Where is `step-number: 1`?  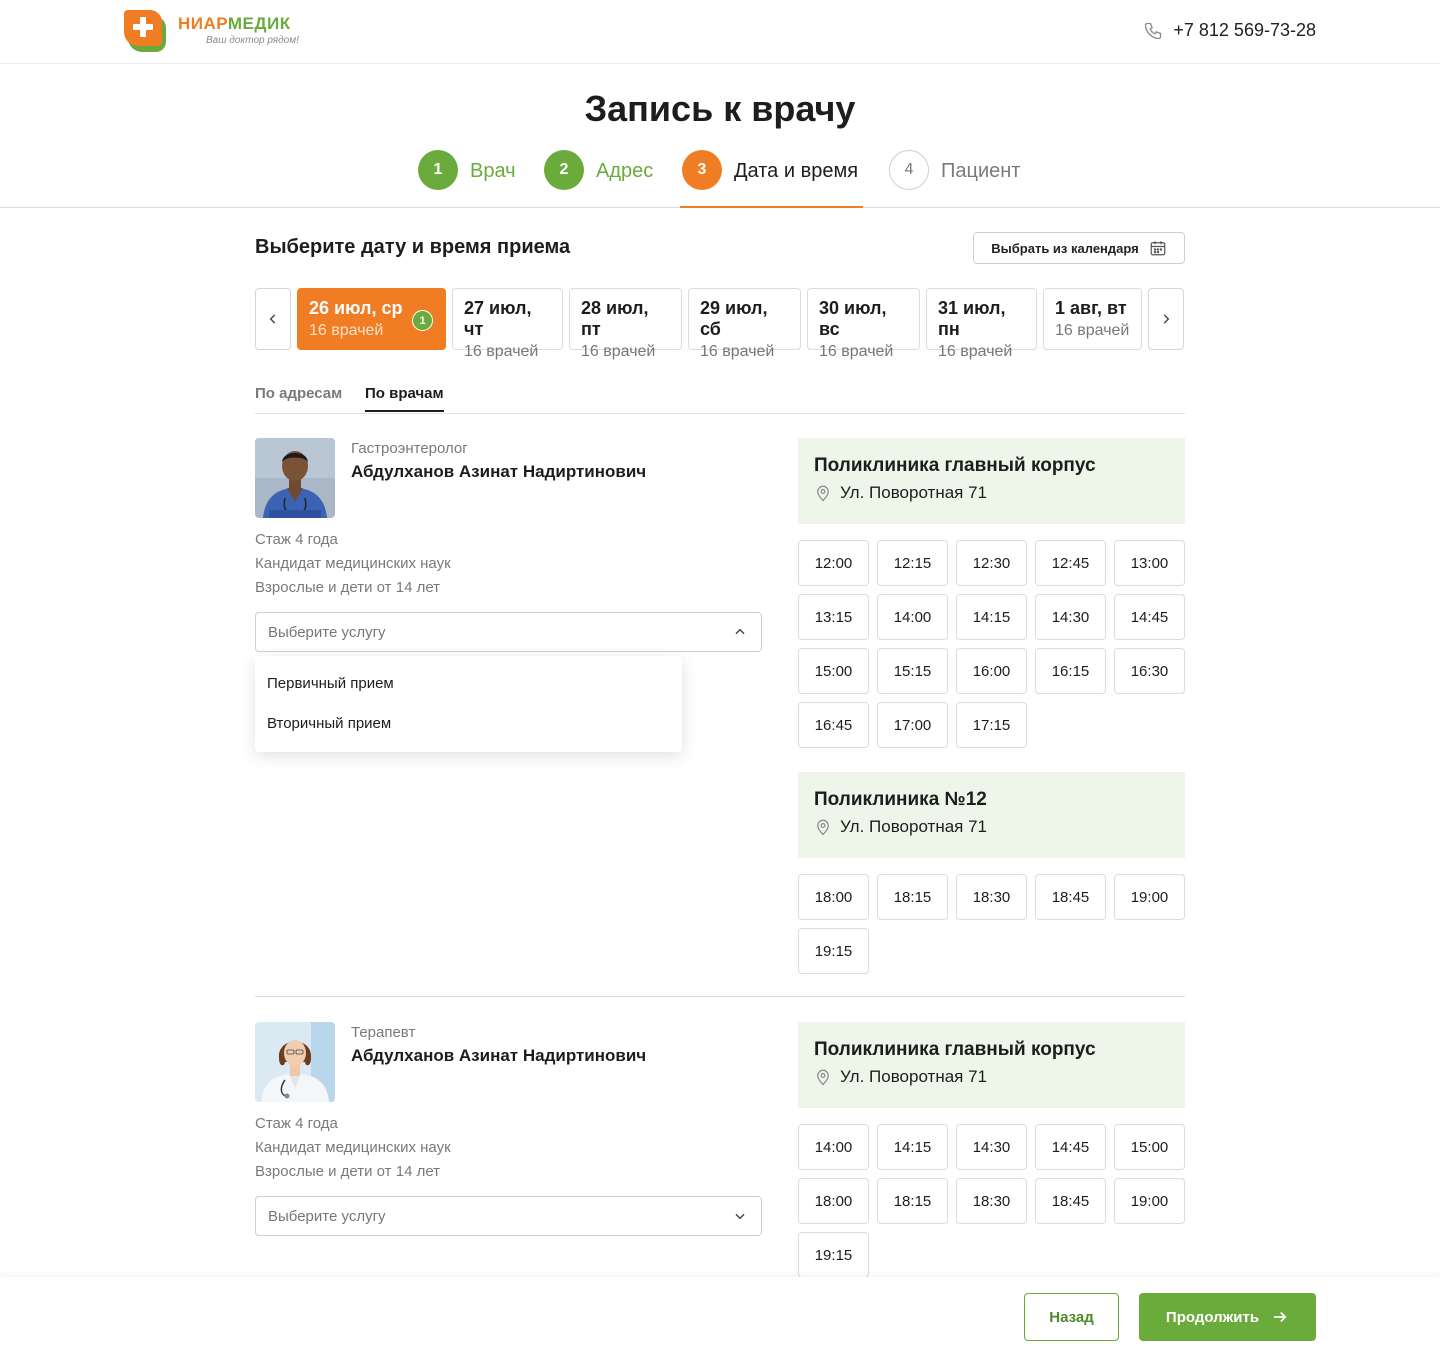
step-number: 1 is located at coordinates (438, 170).